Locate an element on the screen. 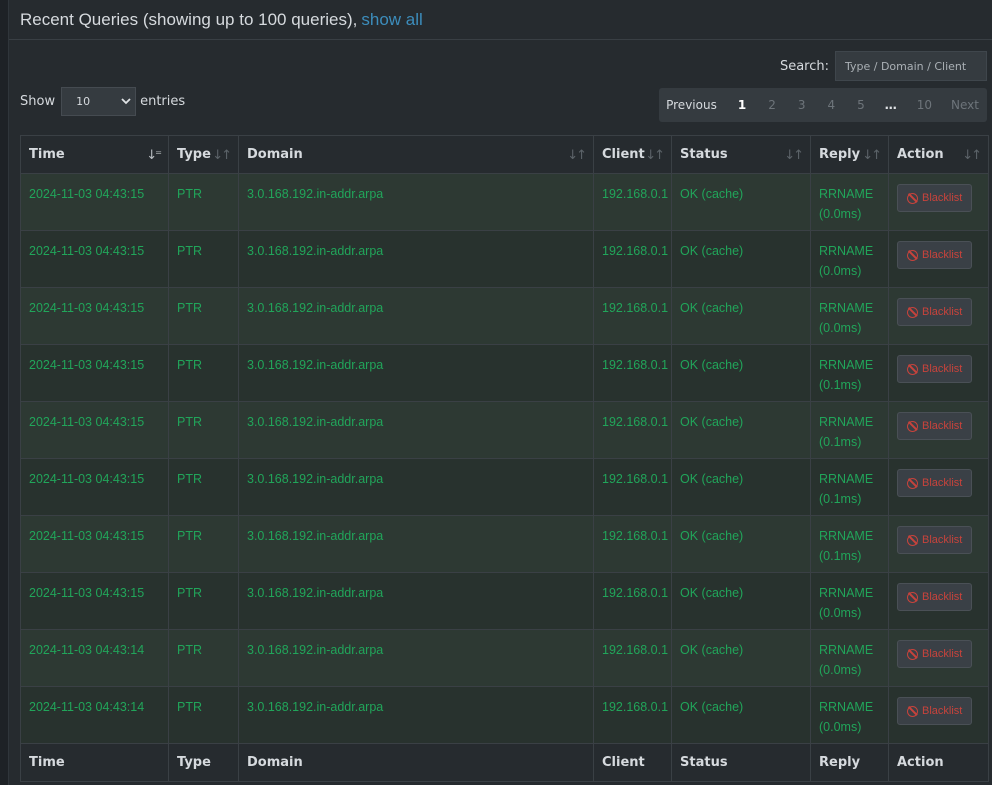  page-1: 1 is located at coordinates (742, 105).